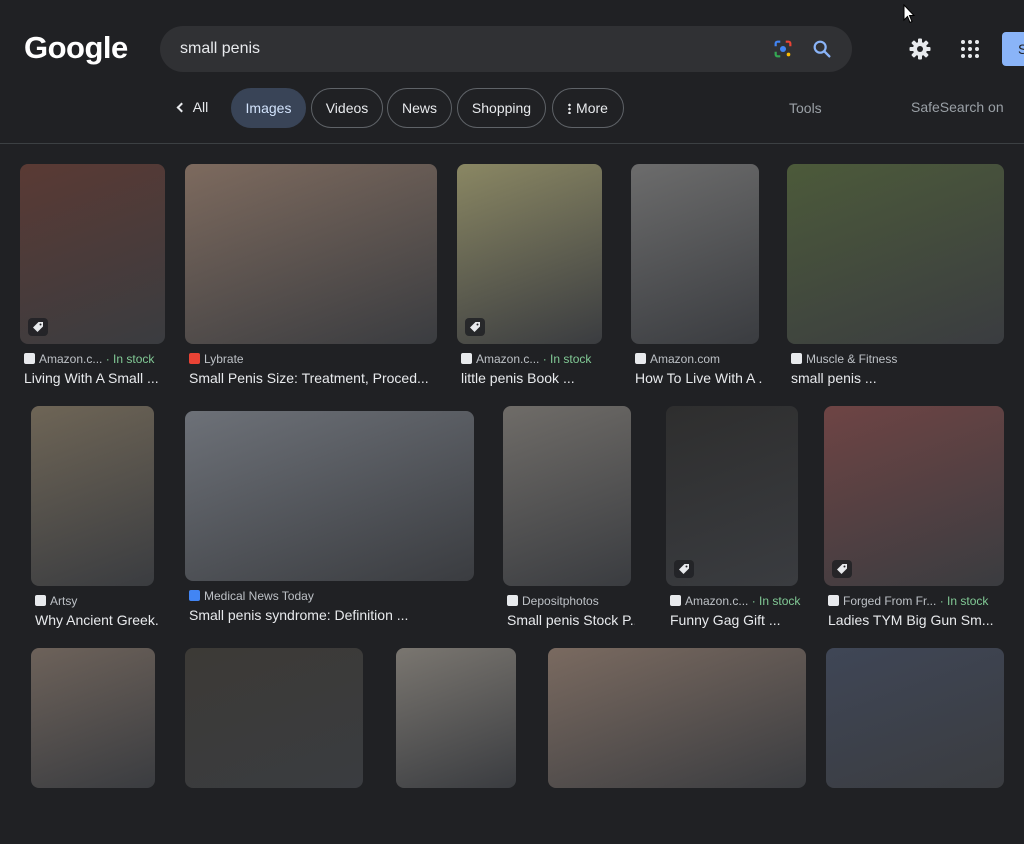 This screenshot has height=844, width=1024. I want to click on result-source: Forged From Fr... · In stock, so click(918, 601).